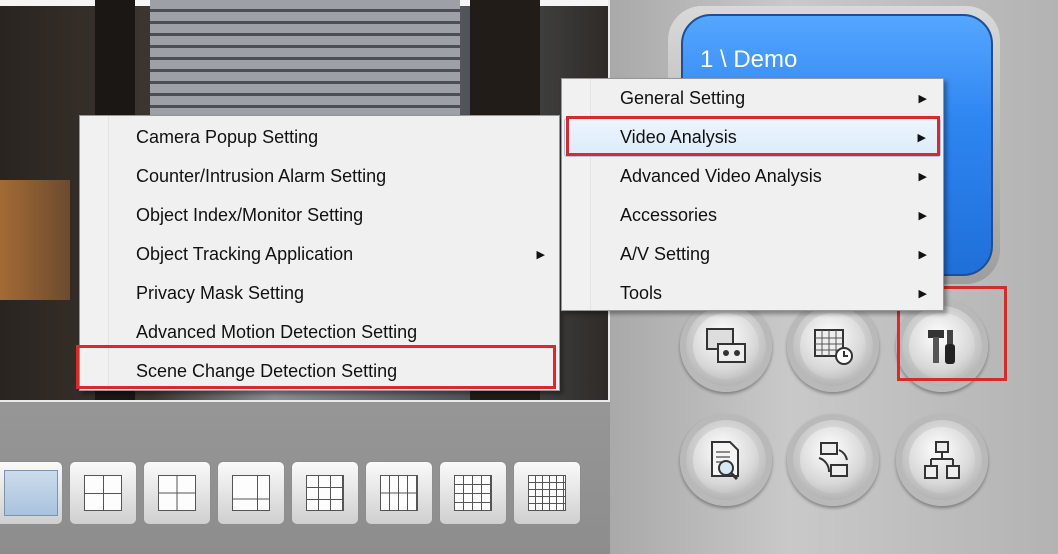 The height and width of the screenshot is (554, 1058). I want to click on layout-1plus7-icon, so click(399, 493).